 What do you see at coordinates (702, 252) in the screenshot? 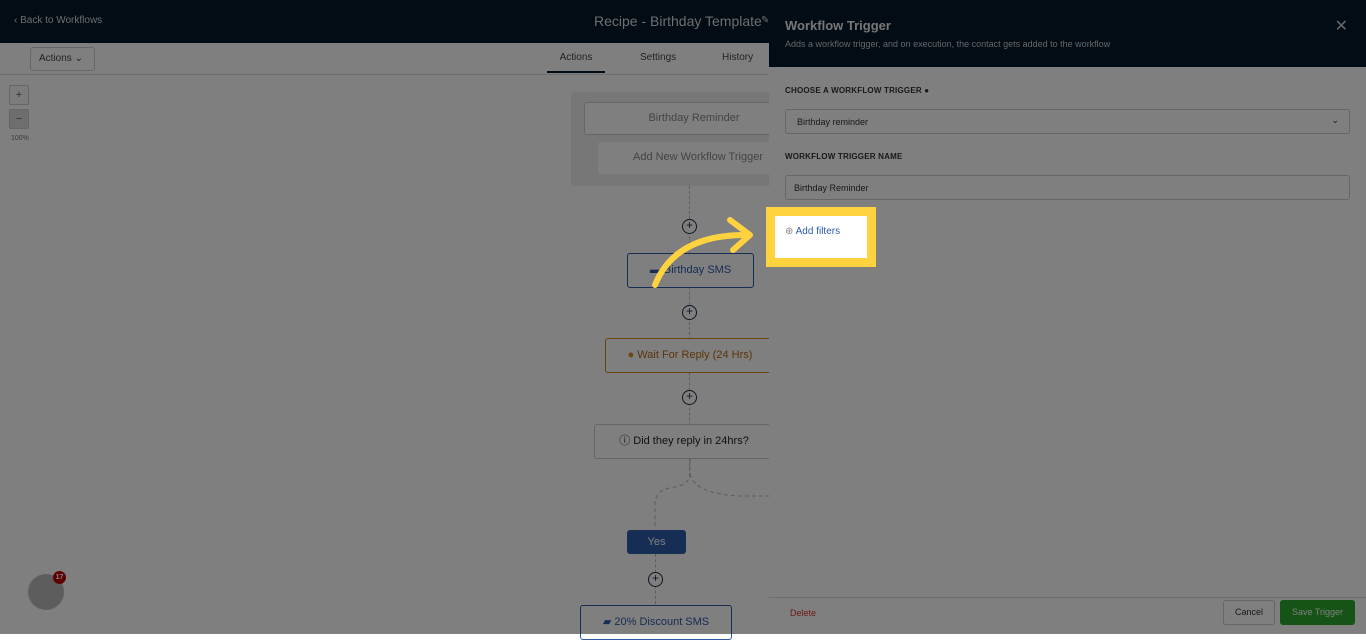
I see `arrow-annotation-icon` at bounding box center [702, 252].